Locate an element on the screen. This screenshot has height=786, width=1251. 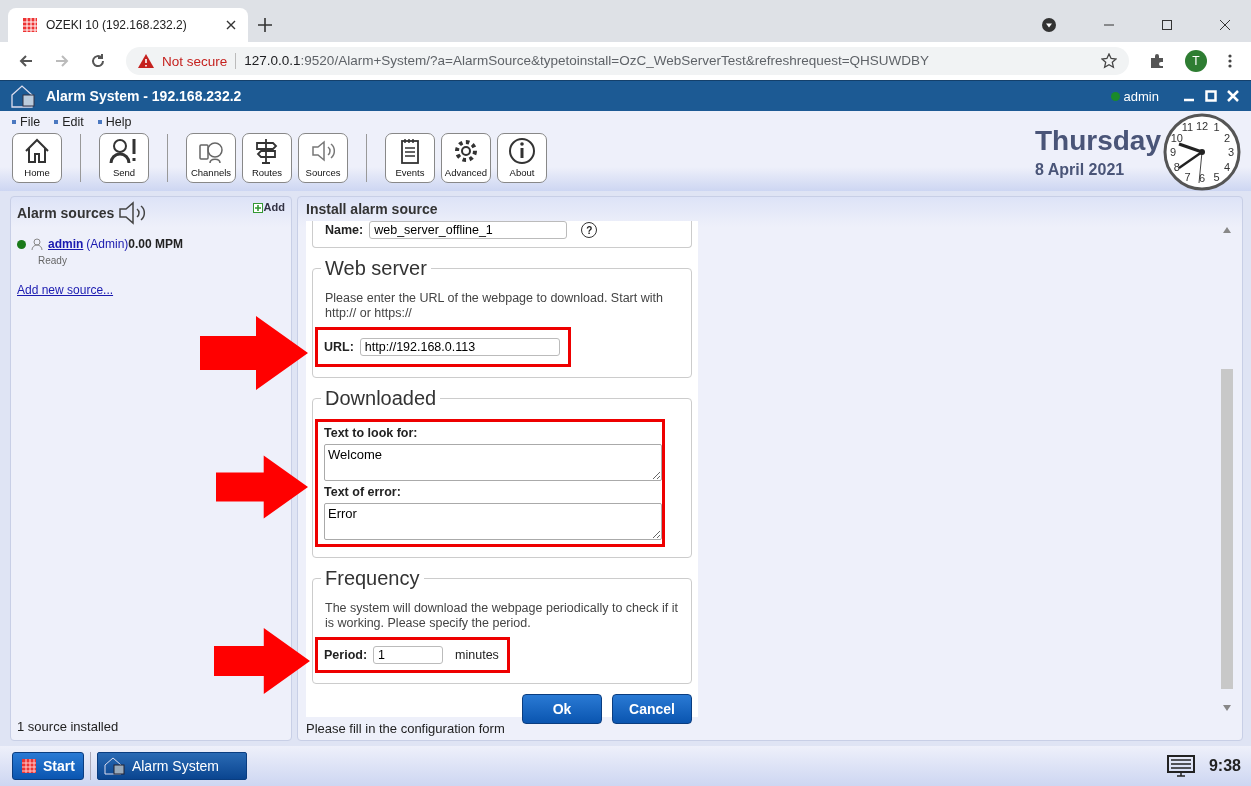
source-role: (Admin) is located at coordinates (107, 244).